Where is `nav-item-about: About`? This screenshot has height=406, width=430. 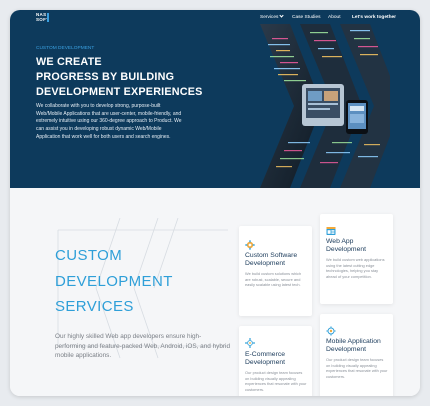
nav-item-about: About is located at coordinates (334, 17).